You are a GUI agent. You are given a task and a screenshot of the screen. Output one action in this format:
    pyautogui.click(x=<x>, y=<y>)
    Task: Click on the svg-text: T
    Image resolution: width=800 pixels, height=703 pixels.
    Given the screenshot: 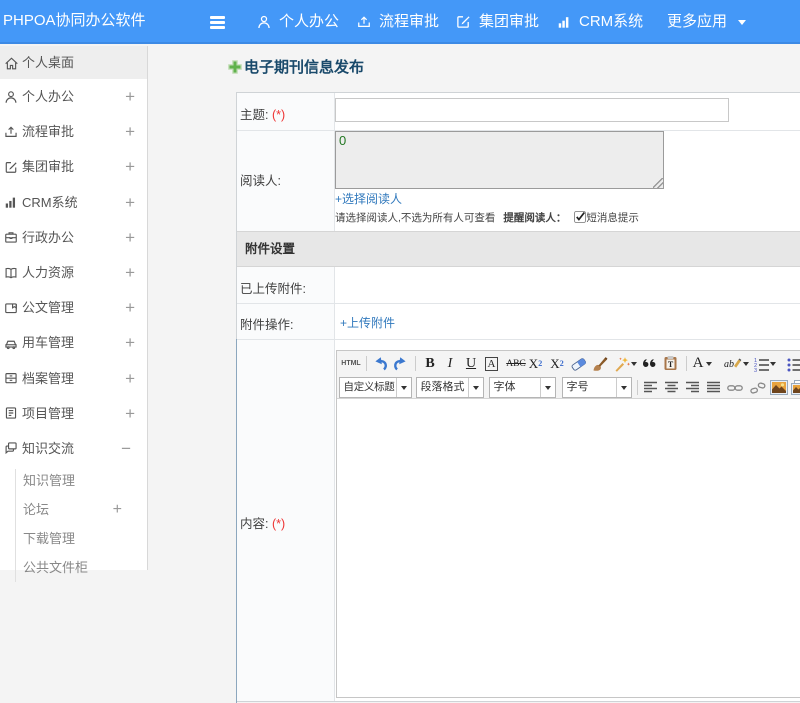 What is the action you would take?
    pyautogui.click(x=671, y=364)
    